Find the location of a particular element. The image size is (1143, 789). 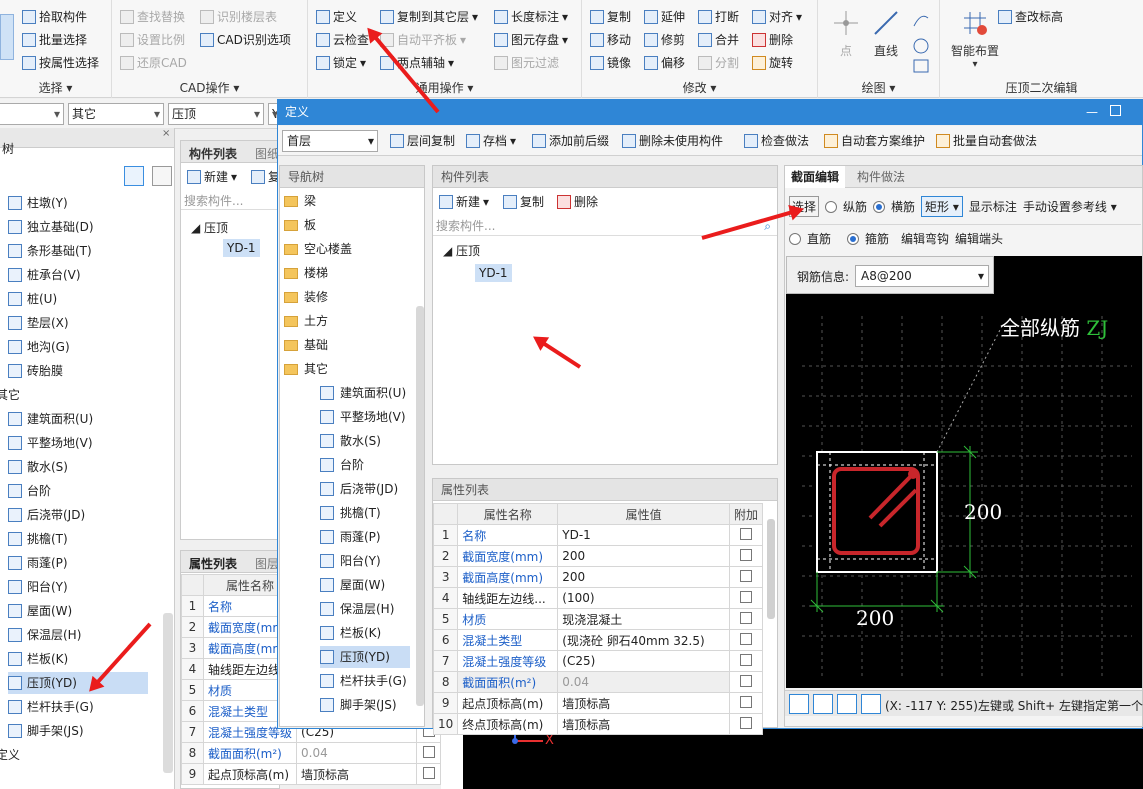

left-tree-item: 桩承台(V) is located at coordinates (44, 275).